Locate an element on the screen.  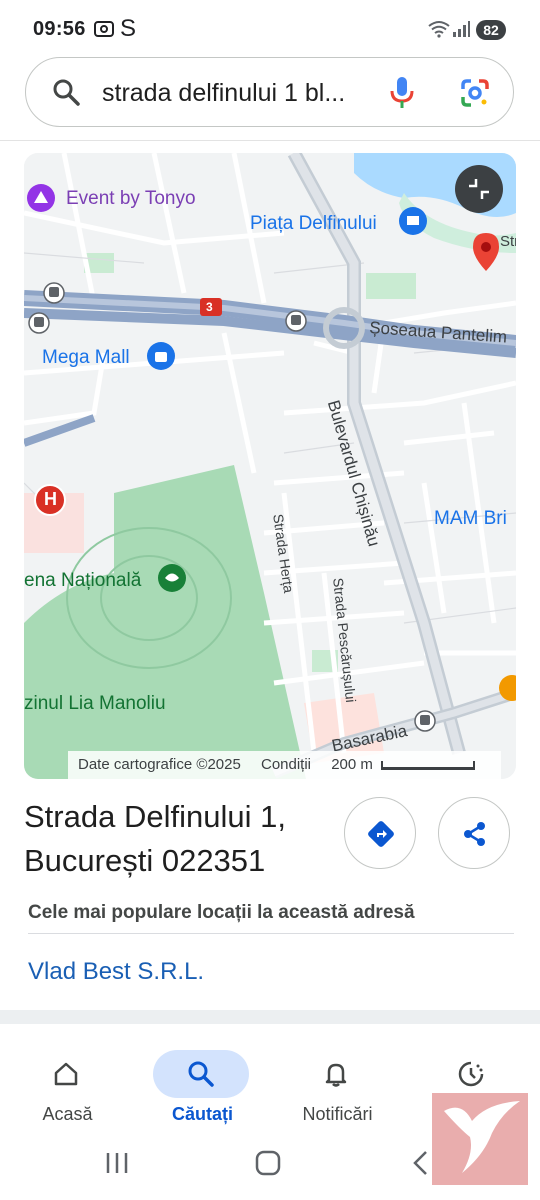
hospital-letter: H is located at coordinates (50, 499).